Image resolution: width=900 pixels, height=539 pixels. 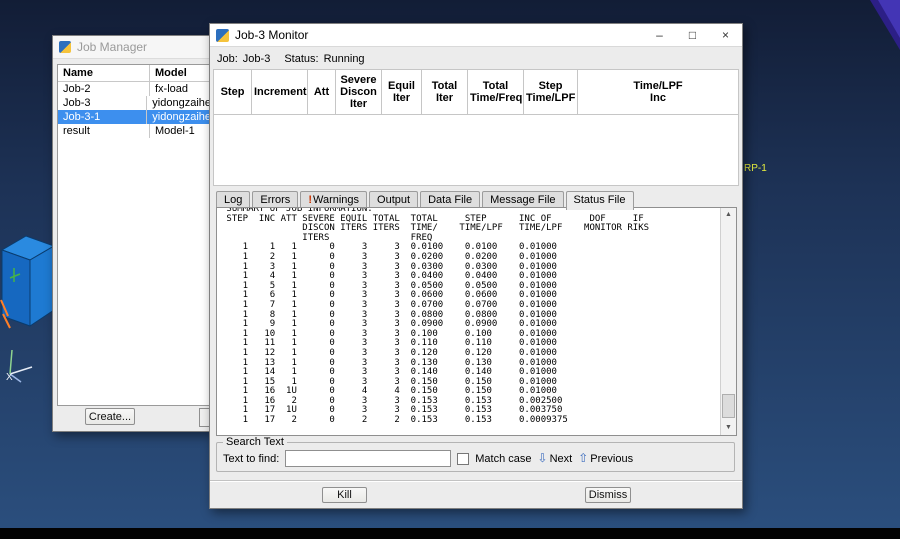 I want to click on axis-x-label: X, so click(x=9, y=377).